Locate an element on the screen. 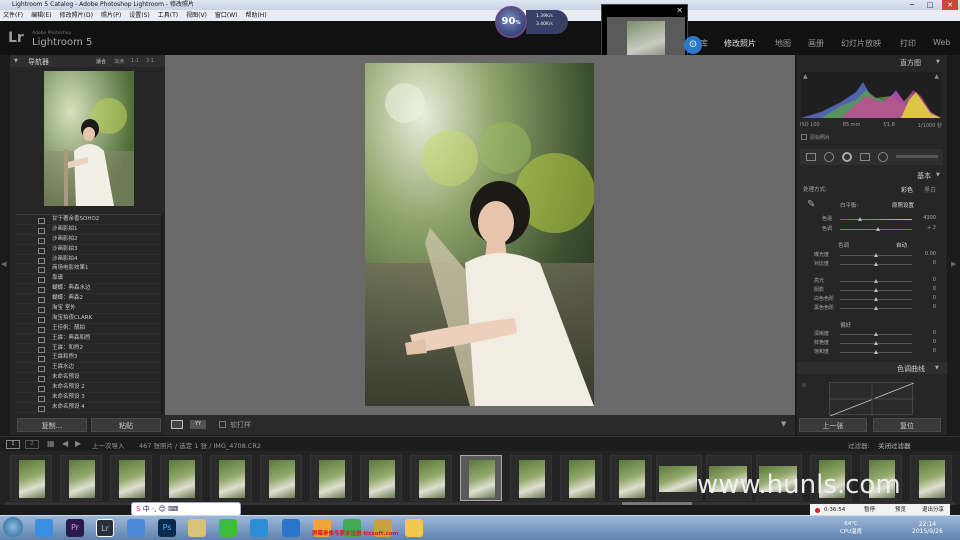 Image resolution: width=960 pixels, height=540 pixels. menu-help: 帮助(H) is located at coordinates (256, 15).